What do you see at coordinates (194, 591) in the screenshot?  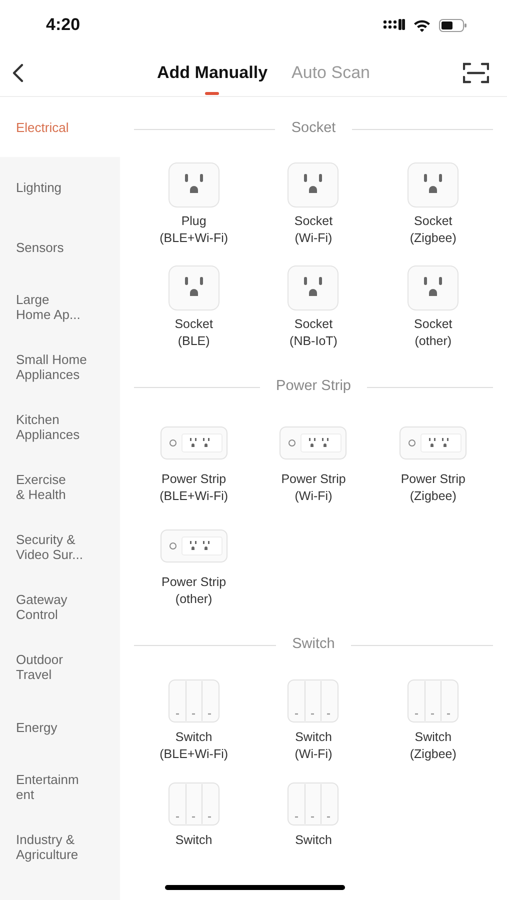 I see `device-label: Power Strip (other)` at bounding box center [194, 591].